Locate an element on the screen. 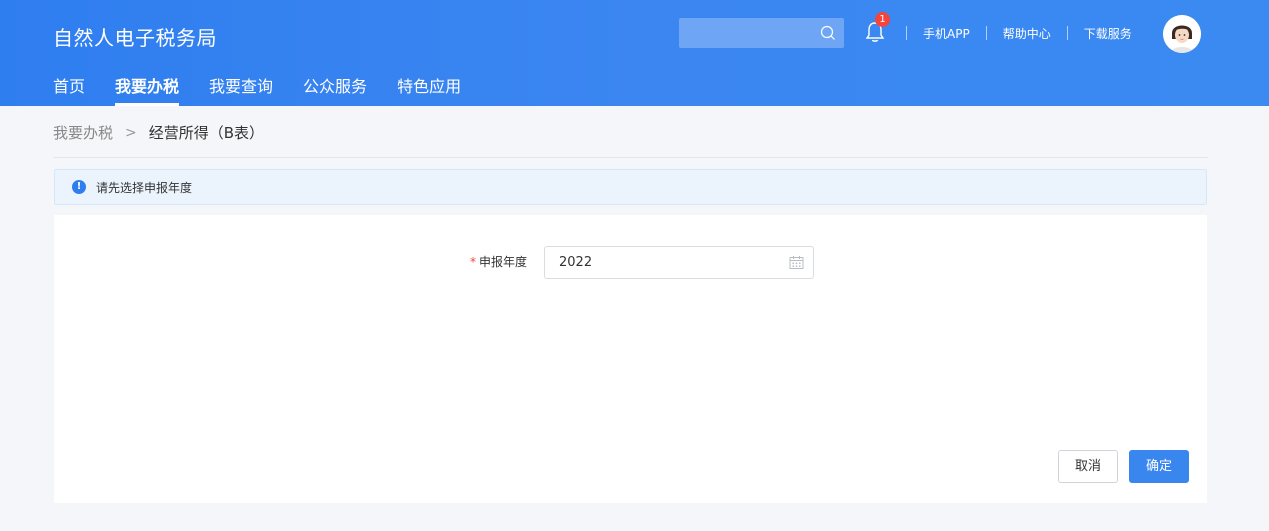 The width and height of the screenshot is (1269, 531). cancel-button: 取消 is located at coordinates (1088, 466).